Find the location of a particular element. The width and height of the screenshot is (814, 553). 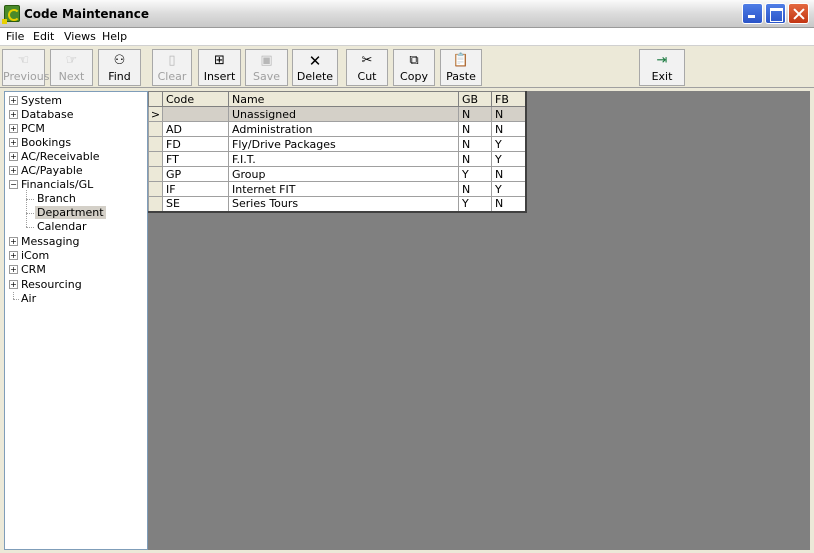

exit-button: ⇥ Exit is located at coordinates (662, 67).